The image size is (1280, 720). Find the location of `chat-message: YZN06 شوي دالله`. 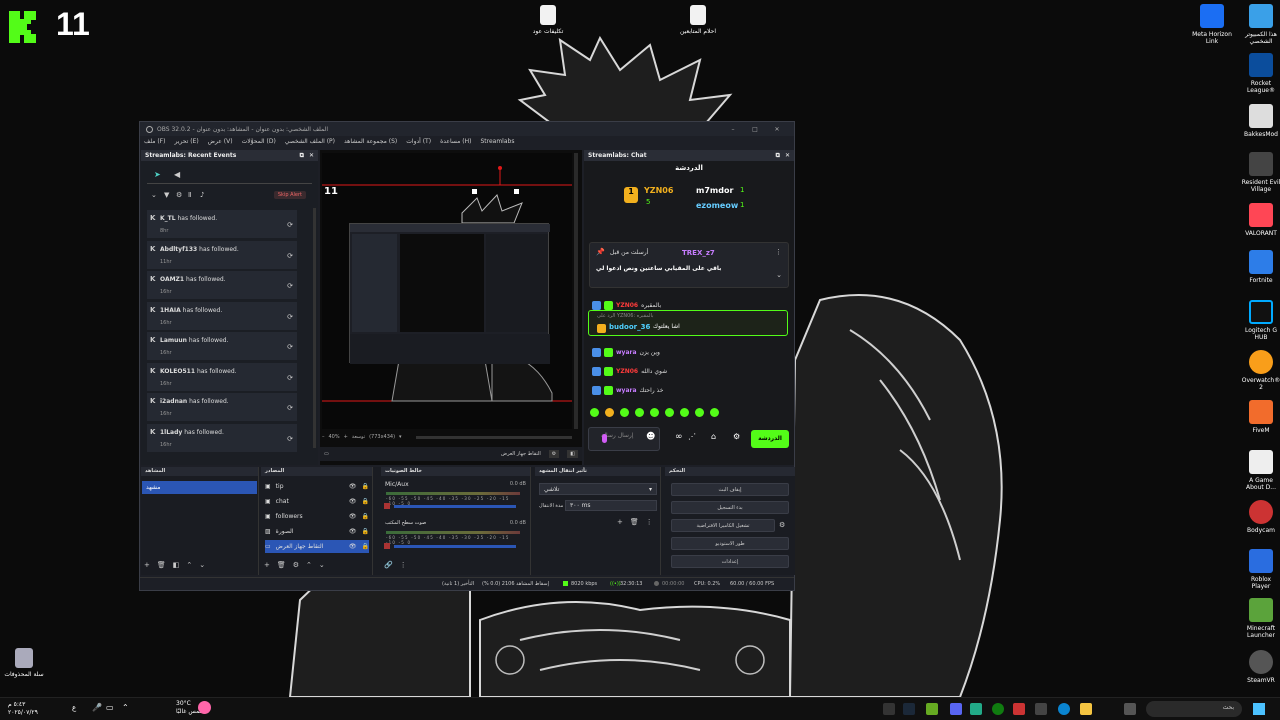

chat-message: YZN06 شوي دالله is located at coordinates (687, 371).